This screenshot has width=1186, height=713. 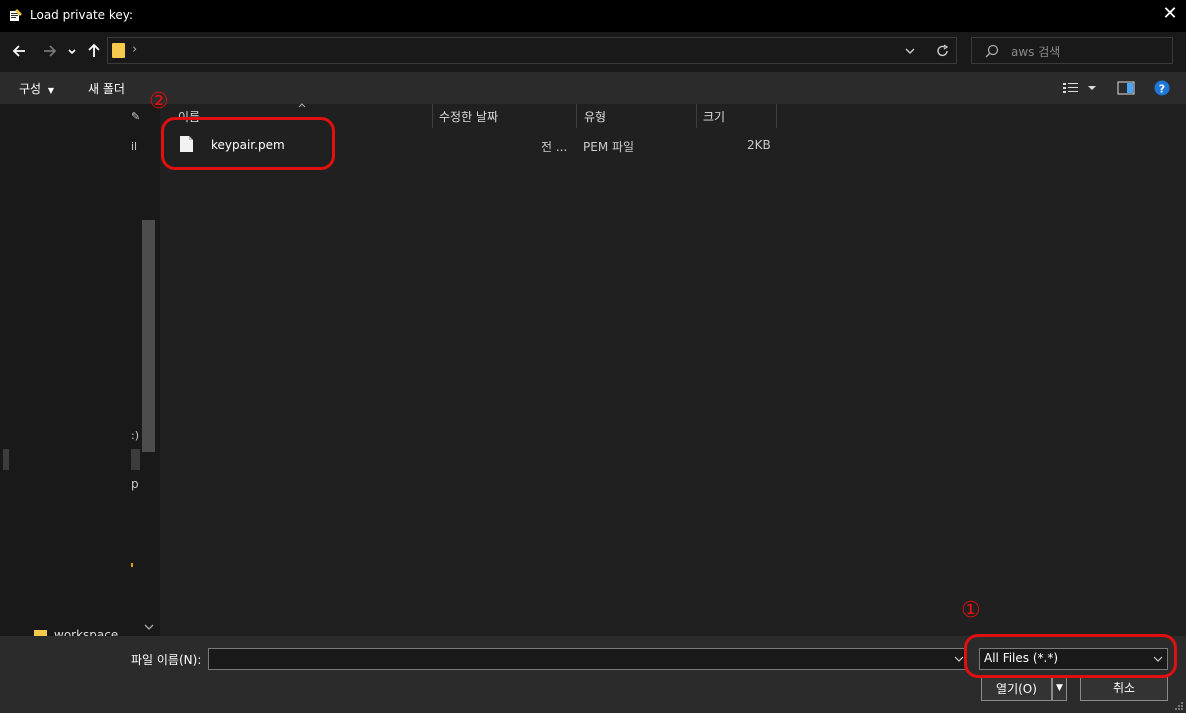 What do you see at coordinates (910, 51) in the screenshot?
I see `address-dropdown-icon` at bounding box center [910, 51].